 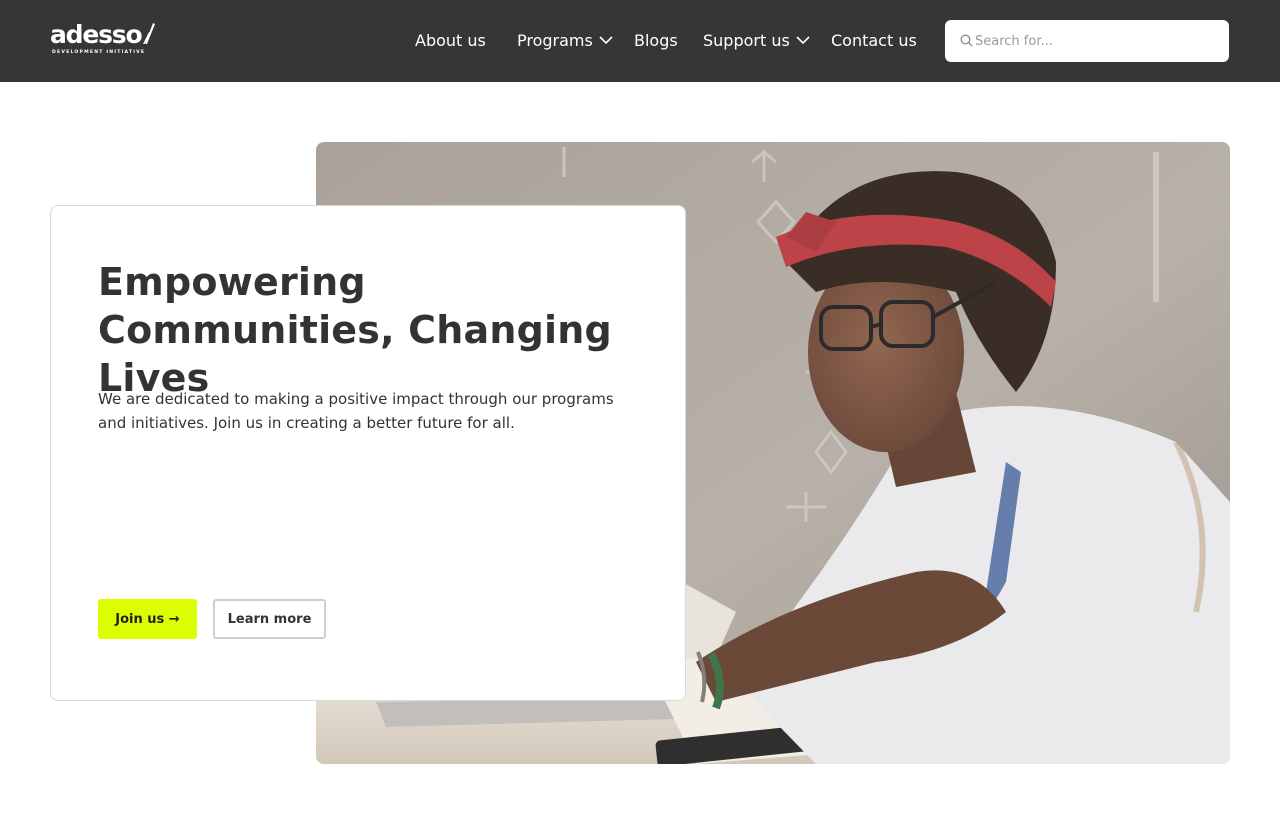 What do you see at coordinates (147, 619) in the screenshot?
I see `join-us-button: Join us →` at bounding box center [147, 619].